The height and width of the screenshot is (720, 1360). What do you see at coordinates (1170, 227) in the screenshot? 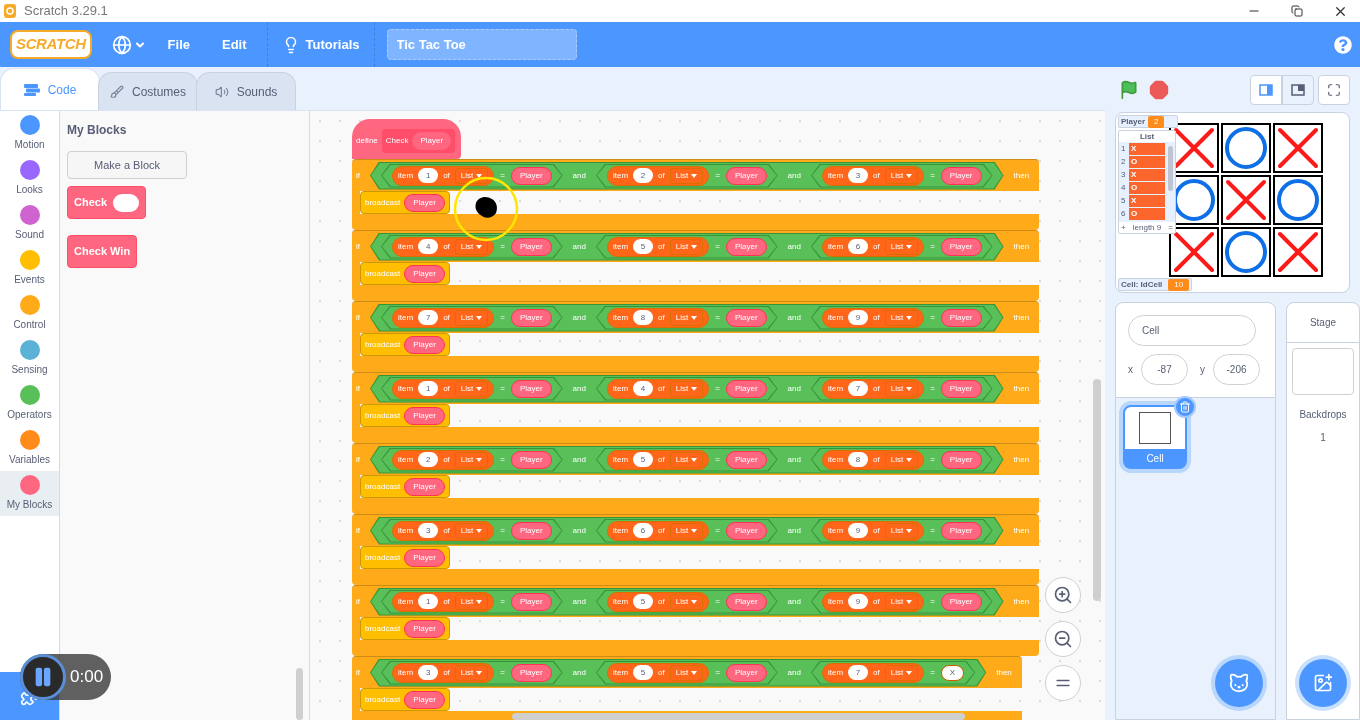
I see `resize-handle: =` at bounding box center [1170, 227].